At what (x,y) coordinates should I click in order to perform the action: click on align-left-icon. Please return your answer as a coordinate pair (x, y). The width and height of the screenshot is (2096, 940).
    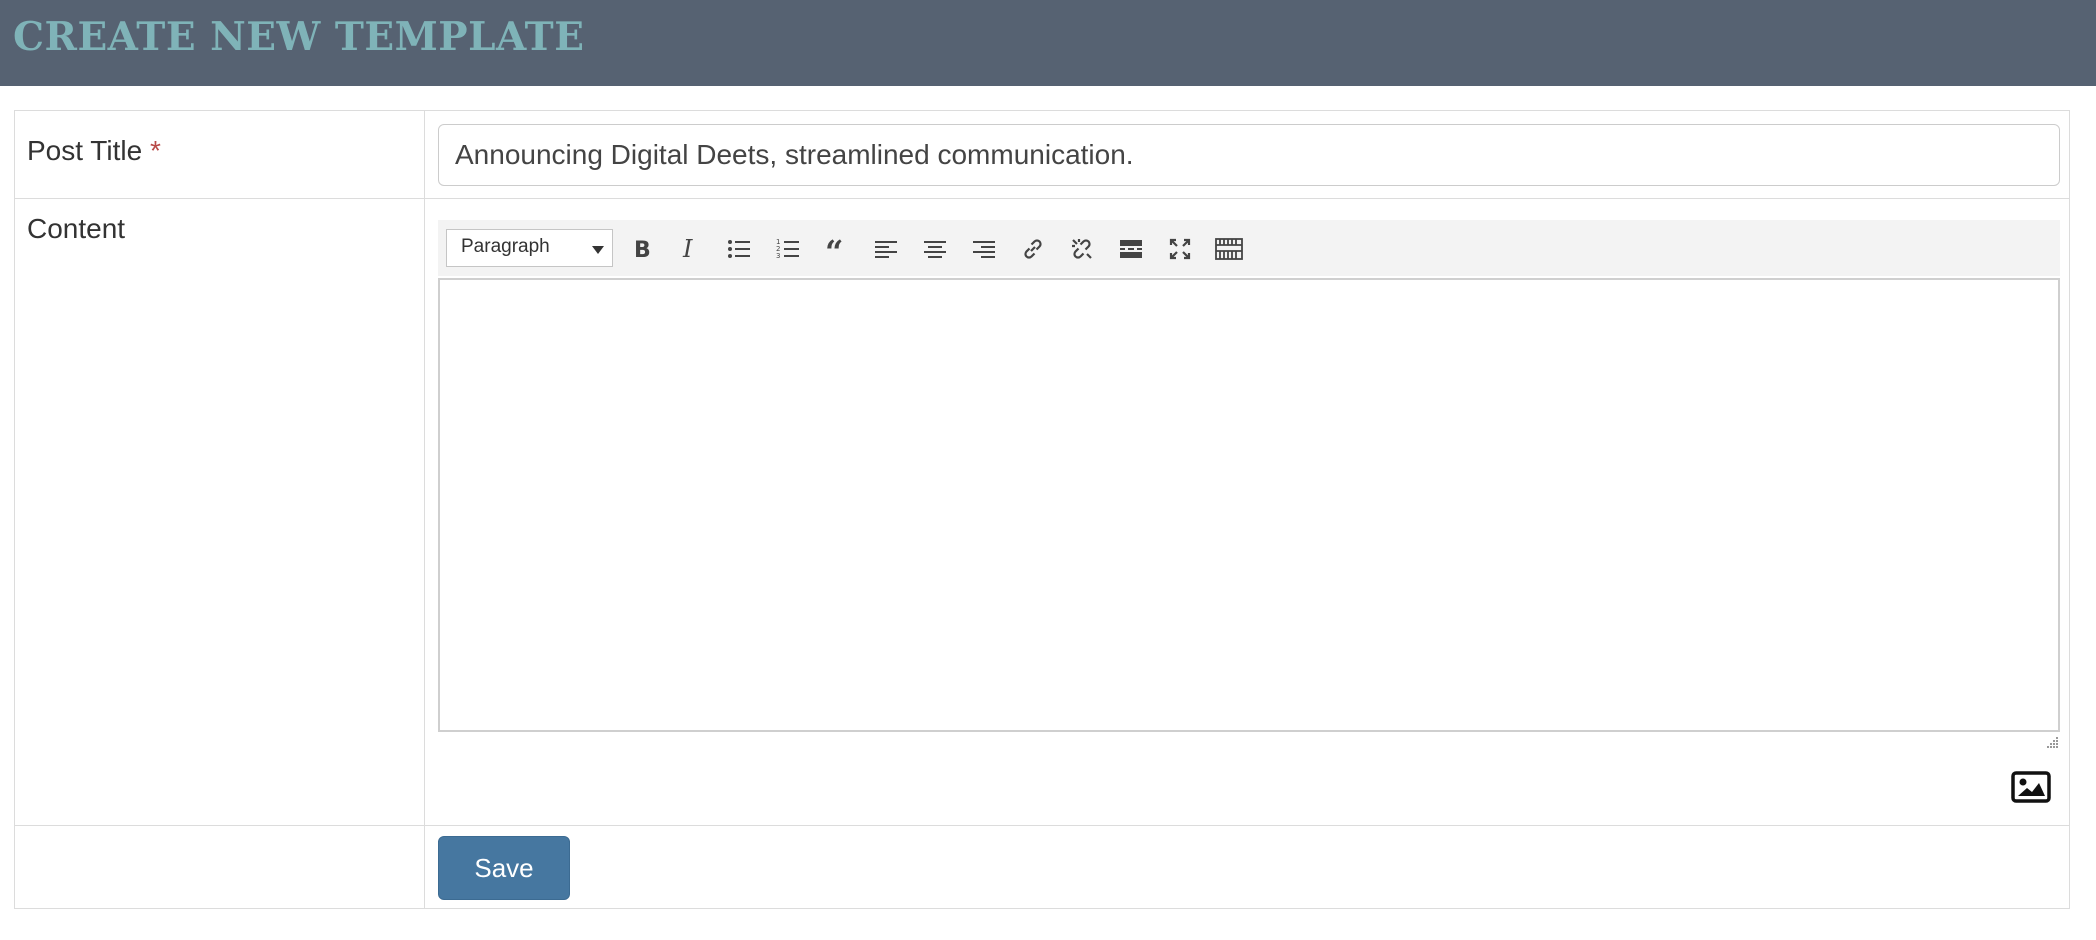
    Looking at the image, I should click on (886, 249).